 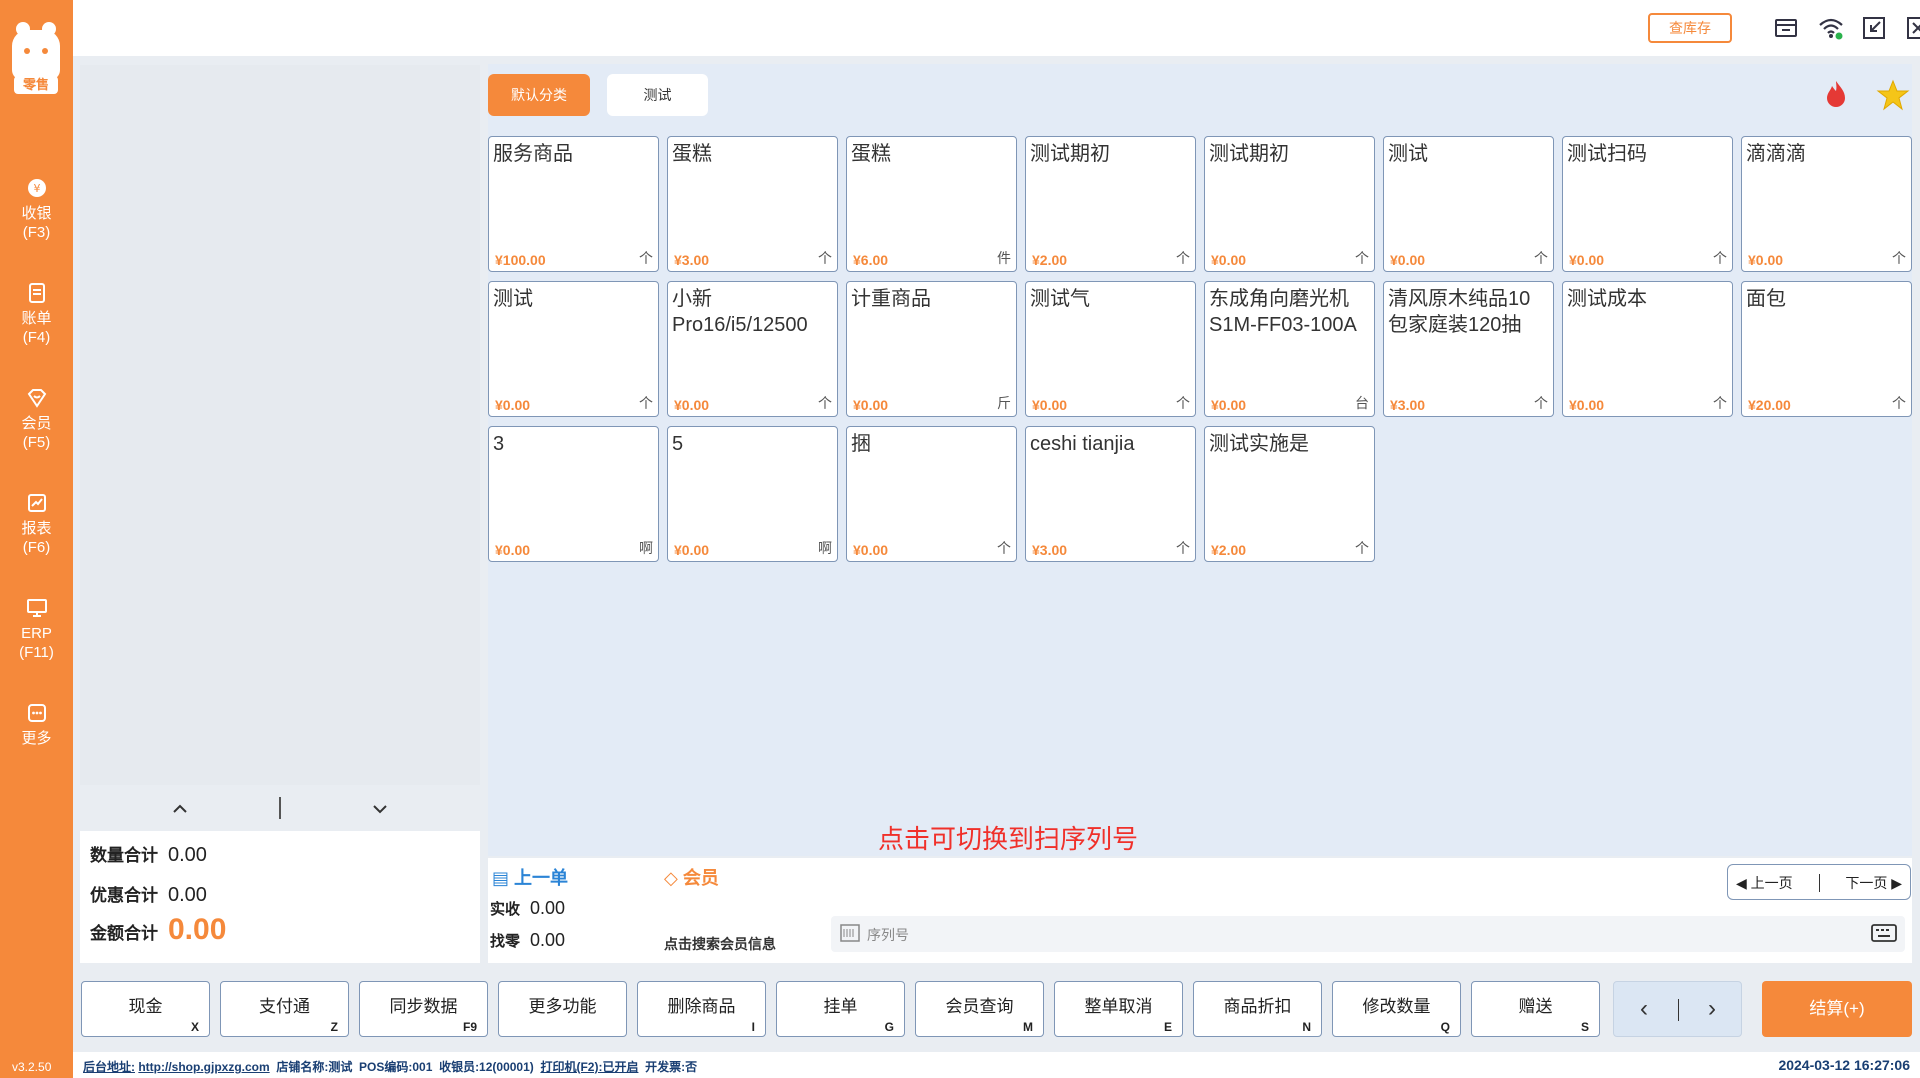 I want to click on member-icon, so click(x=37, y=398).